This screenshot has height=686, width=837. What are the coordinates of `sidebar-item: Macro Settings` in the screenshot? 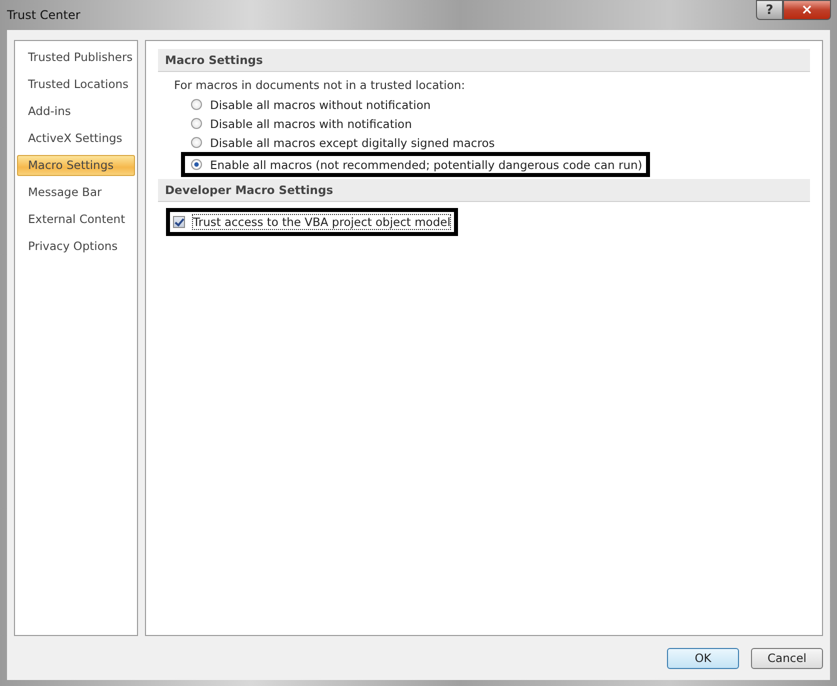 It's located at (76, 165).